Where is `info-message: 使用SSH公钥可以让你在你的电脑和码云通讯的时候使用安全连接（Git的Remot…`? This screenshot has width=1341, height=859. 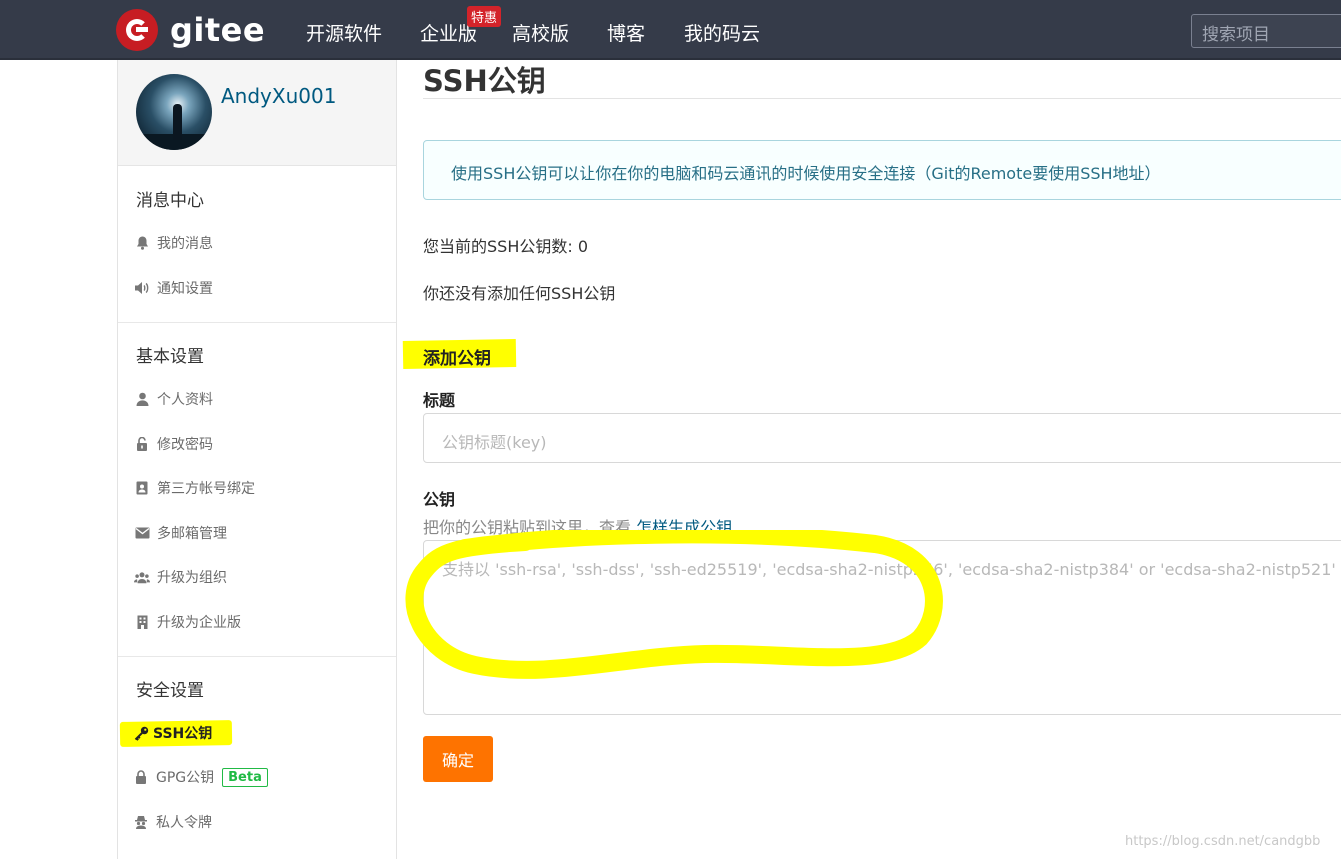 info-message: 使用SSH公钥可以让你在你的电脑和码云通讯的时候使用安全连接（Git的Remot… is located at coordinates (882, 170).